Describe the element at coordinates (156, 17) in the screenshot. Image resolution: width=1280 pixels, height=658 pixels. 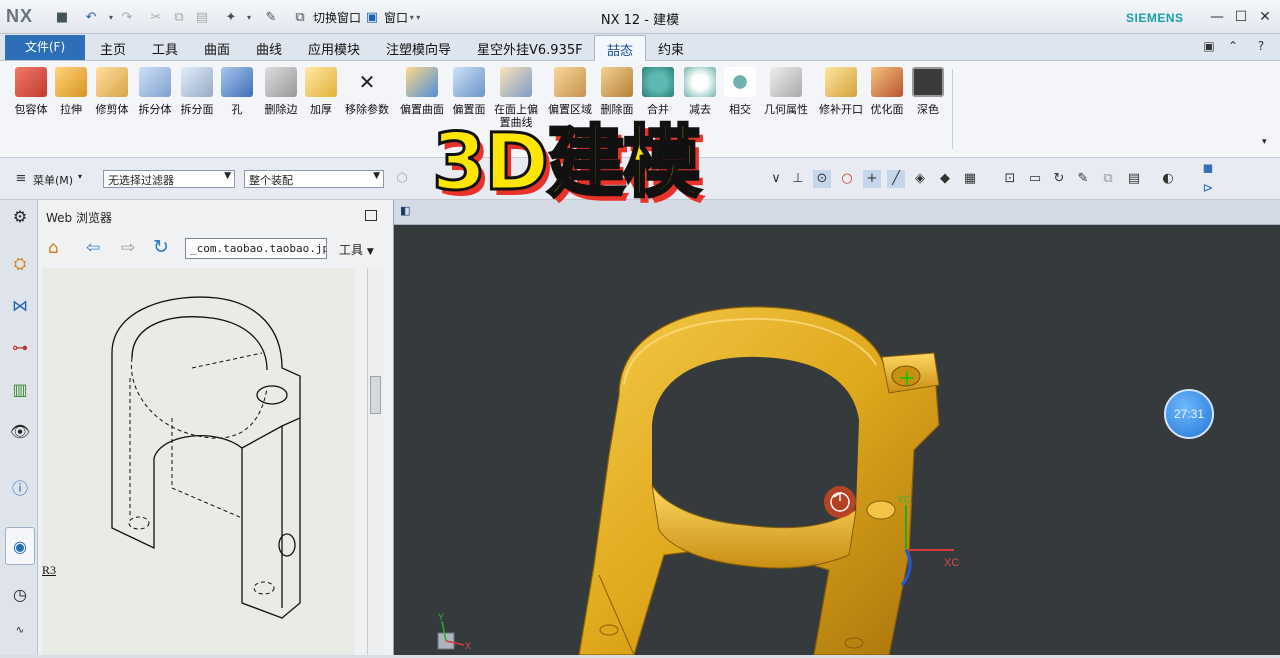
I see `cut-icon: ✂` at that location.